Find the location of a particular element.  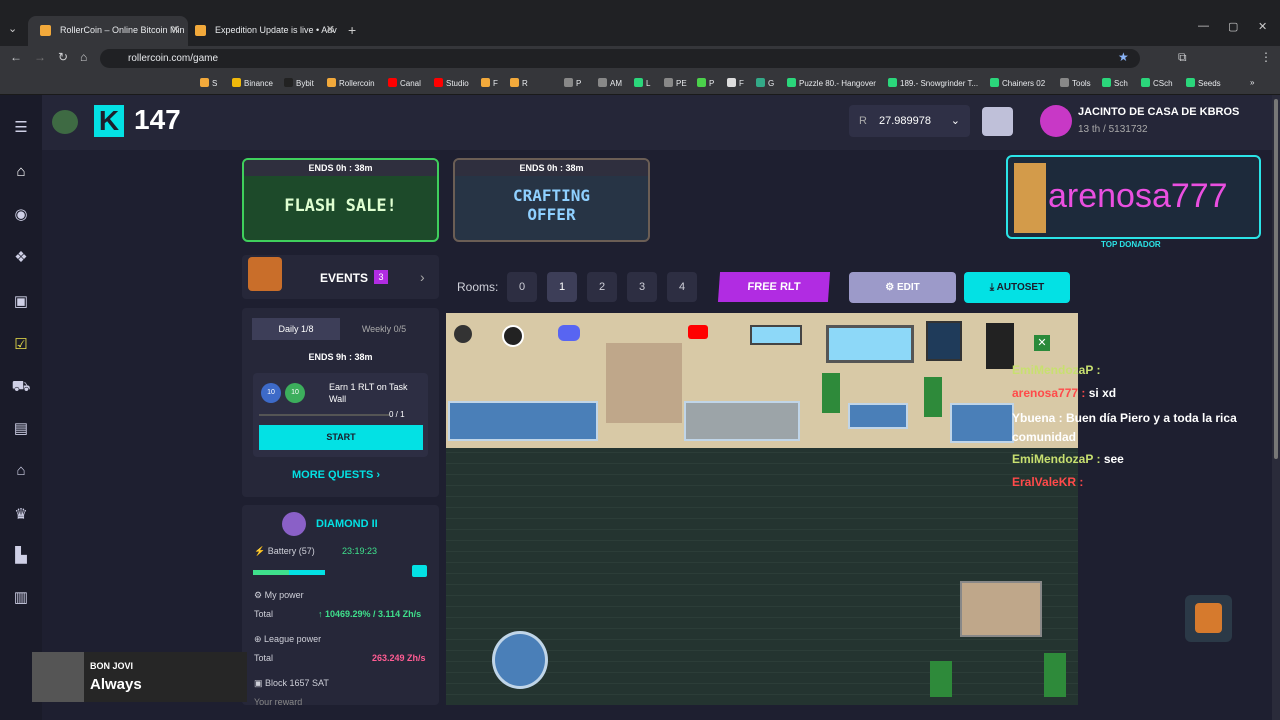

diamond-league-icon is located at coordinates (294, 524).